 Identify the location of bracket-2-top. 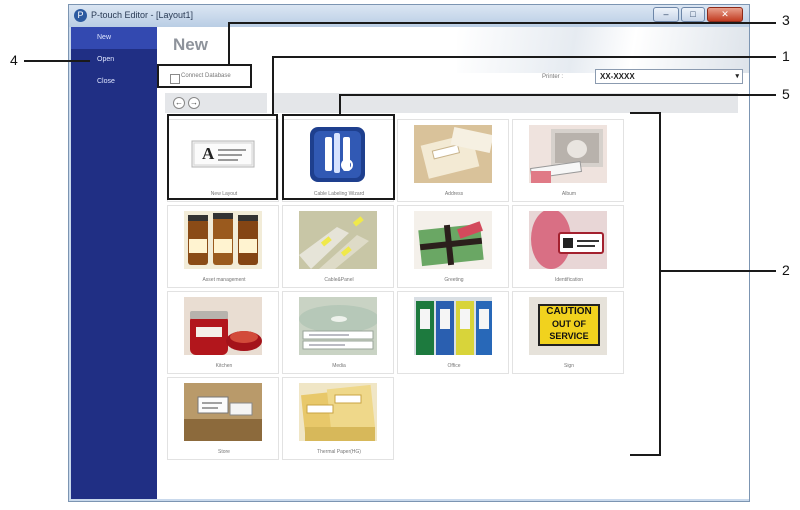
(645, 113).